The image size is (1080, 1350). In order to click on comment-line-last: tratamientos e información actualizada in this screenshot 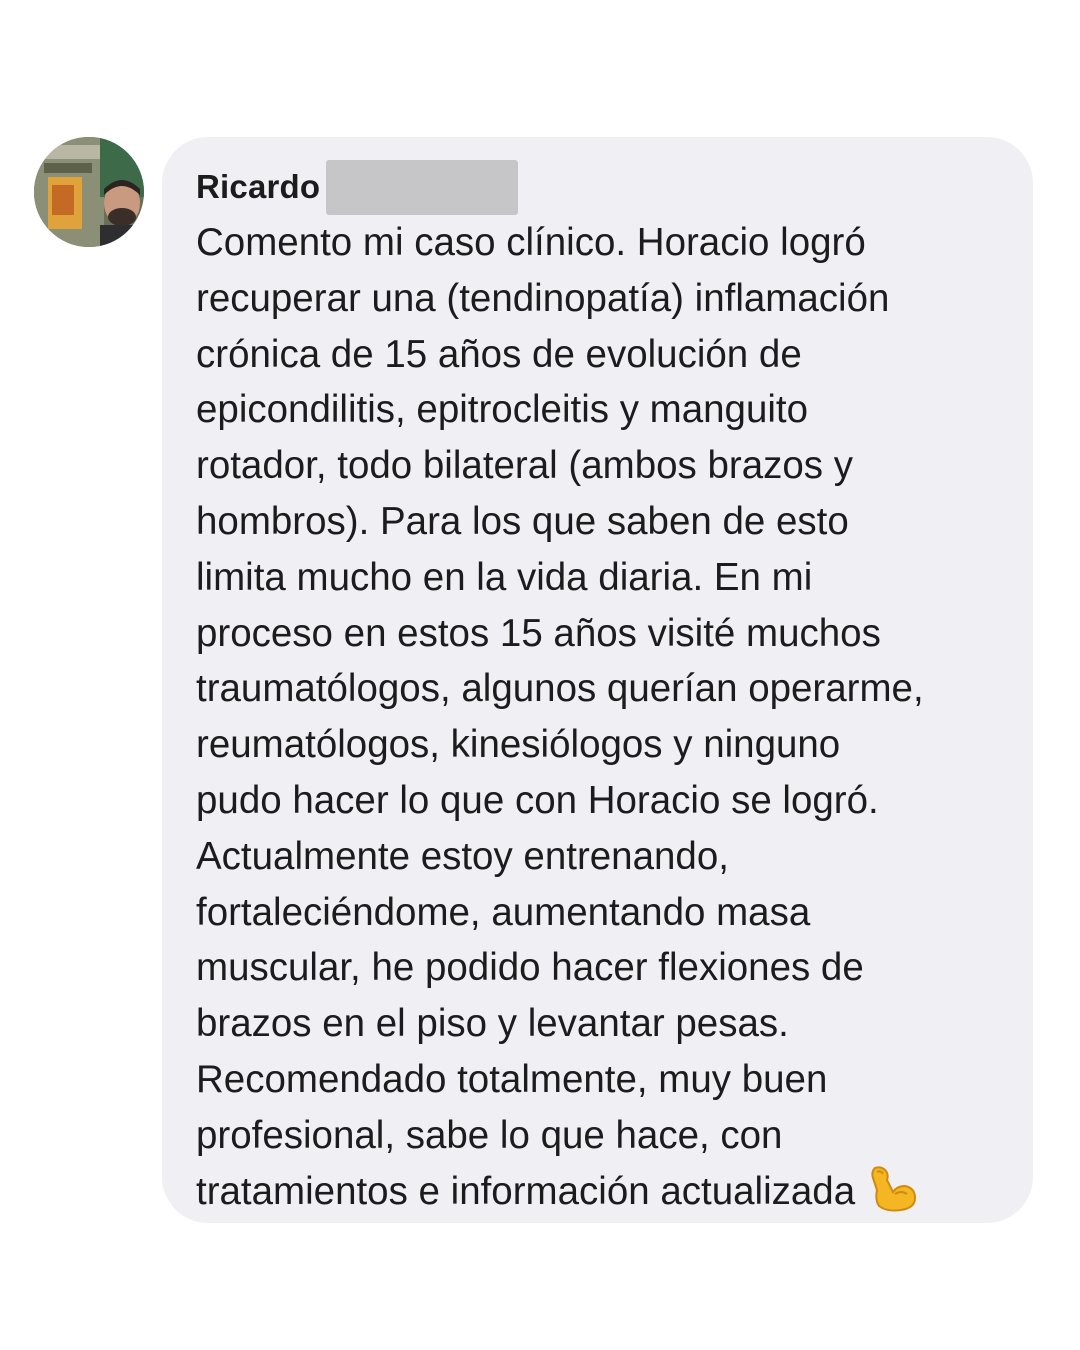, I will do `click(604, 1196)`.